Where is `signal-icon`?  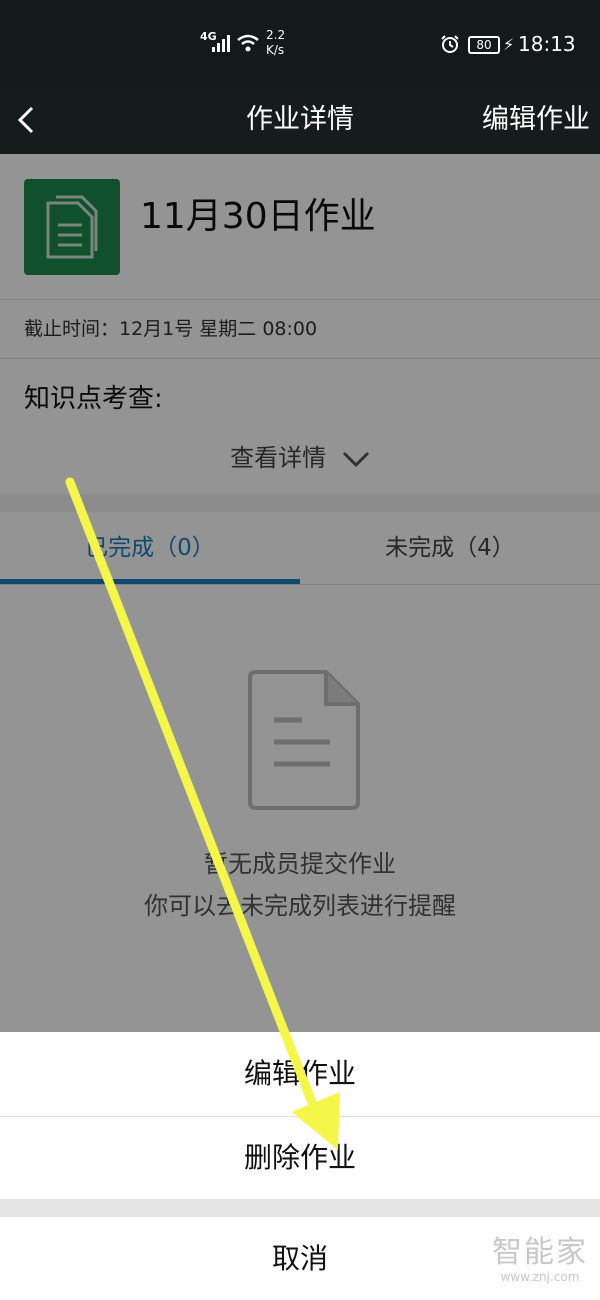
signal-icon is located at coordinates (221, 43).